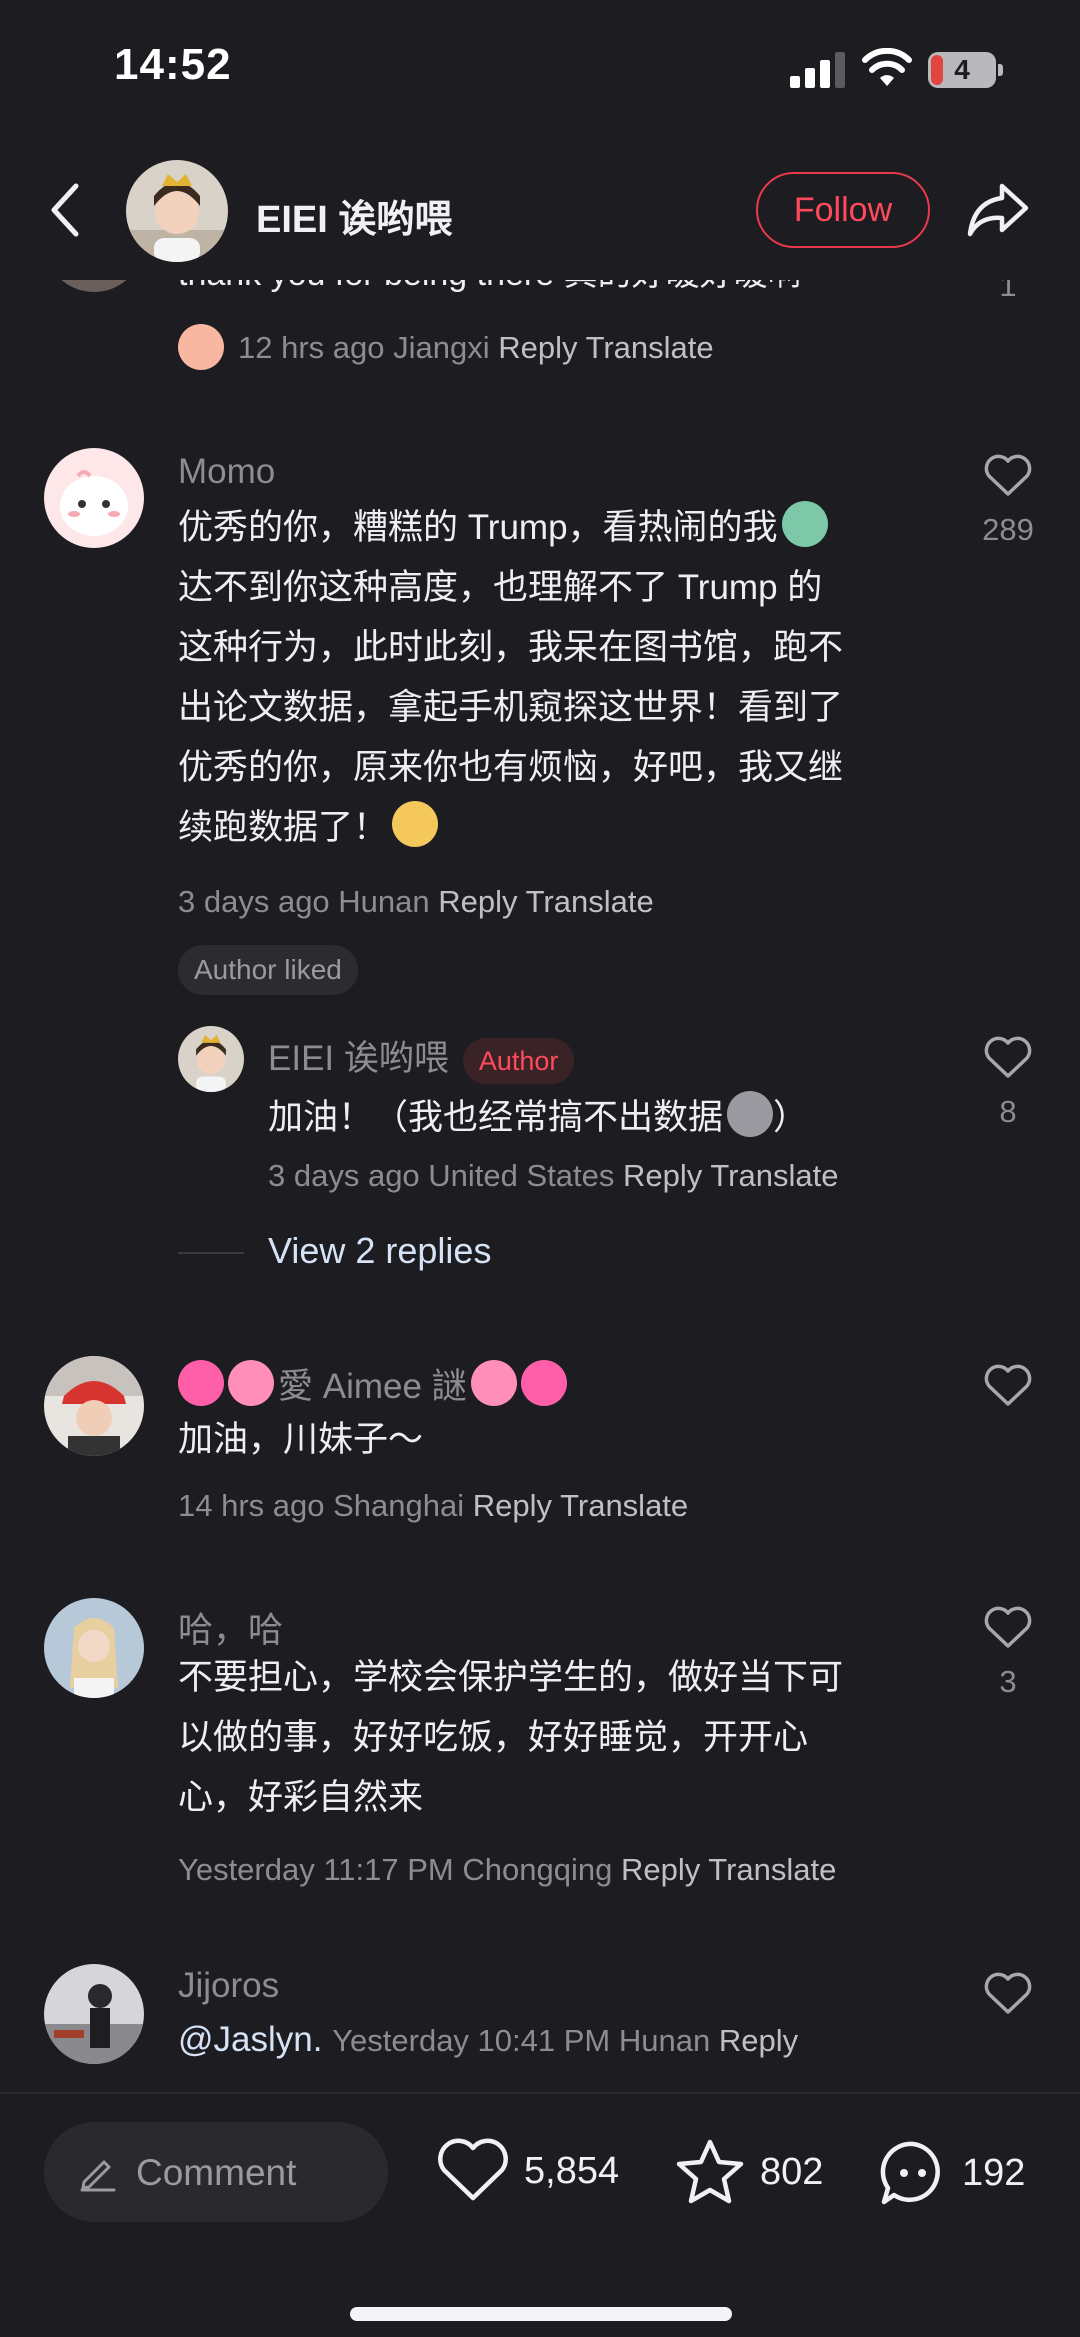 Image resolution: width=1080 pixels, height=2337 pixels. I want to click on comment-text-line: 优秀的你，糟糕的 Trump，看热闹的我, so click(503, 528).